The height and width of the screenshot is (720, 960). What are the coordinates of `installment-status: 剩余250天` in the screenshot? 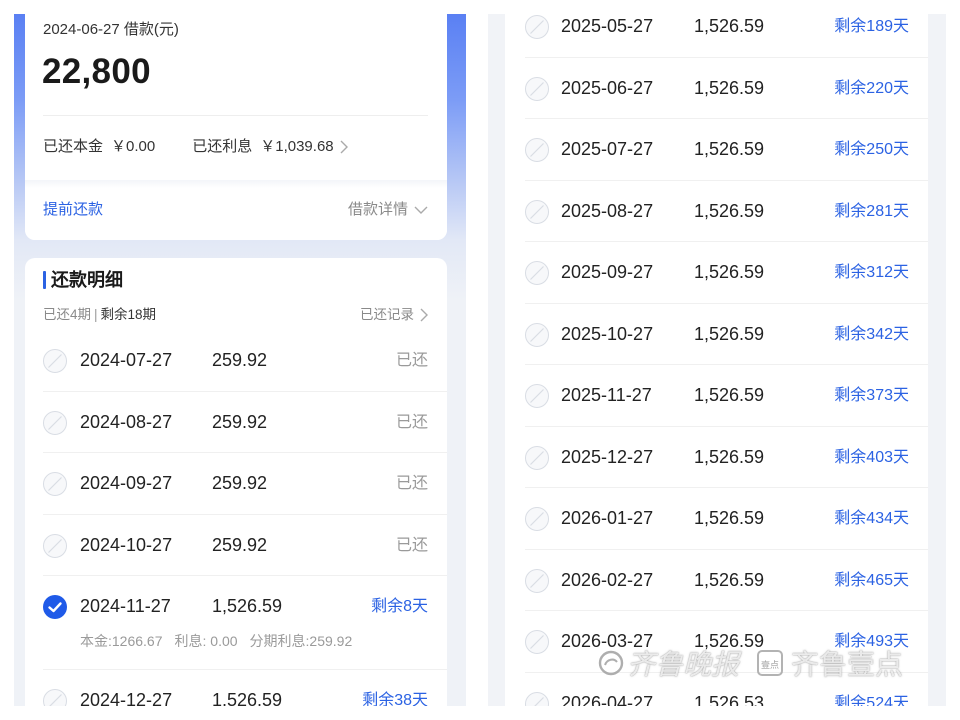 It's located at (871, 150).